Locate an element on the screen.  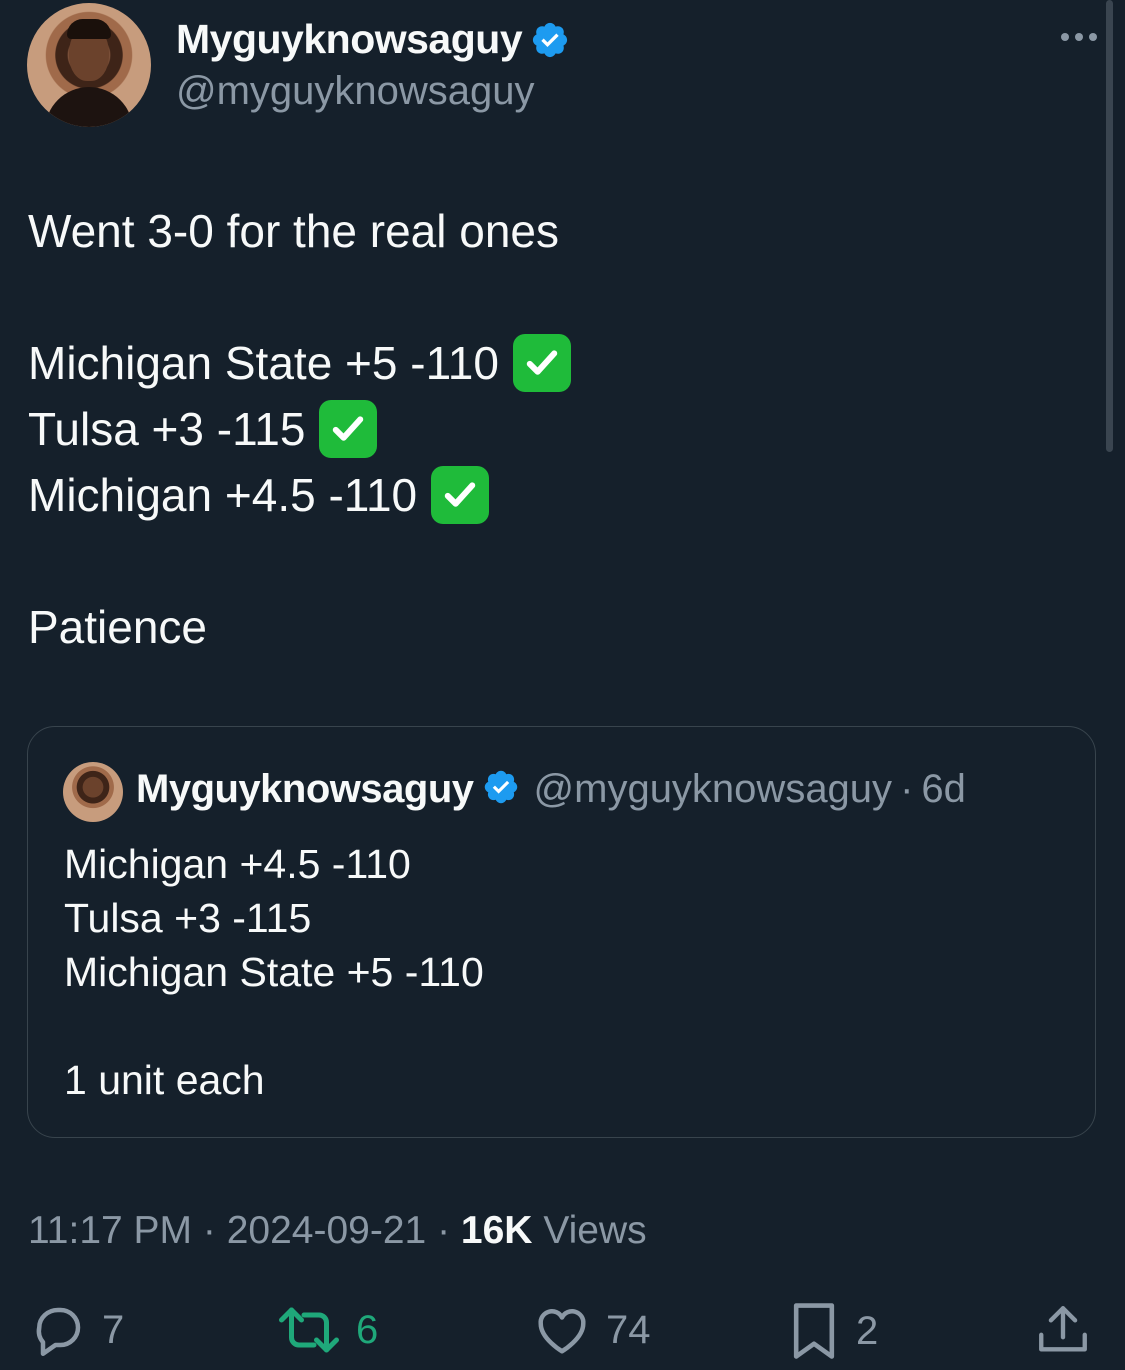
retweet-icon is located at coordinates (309, 1330).